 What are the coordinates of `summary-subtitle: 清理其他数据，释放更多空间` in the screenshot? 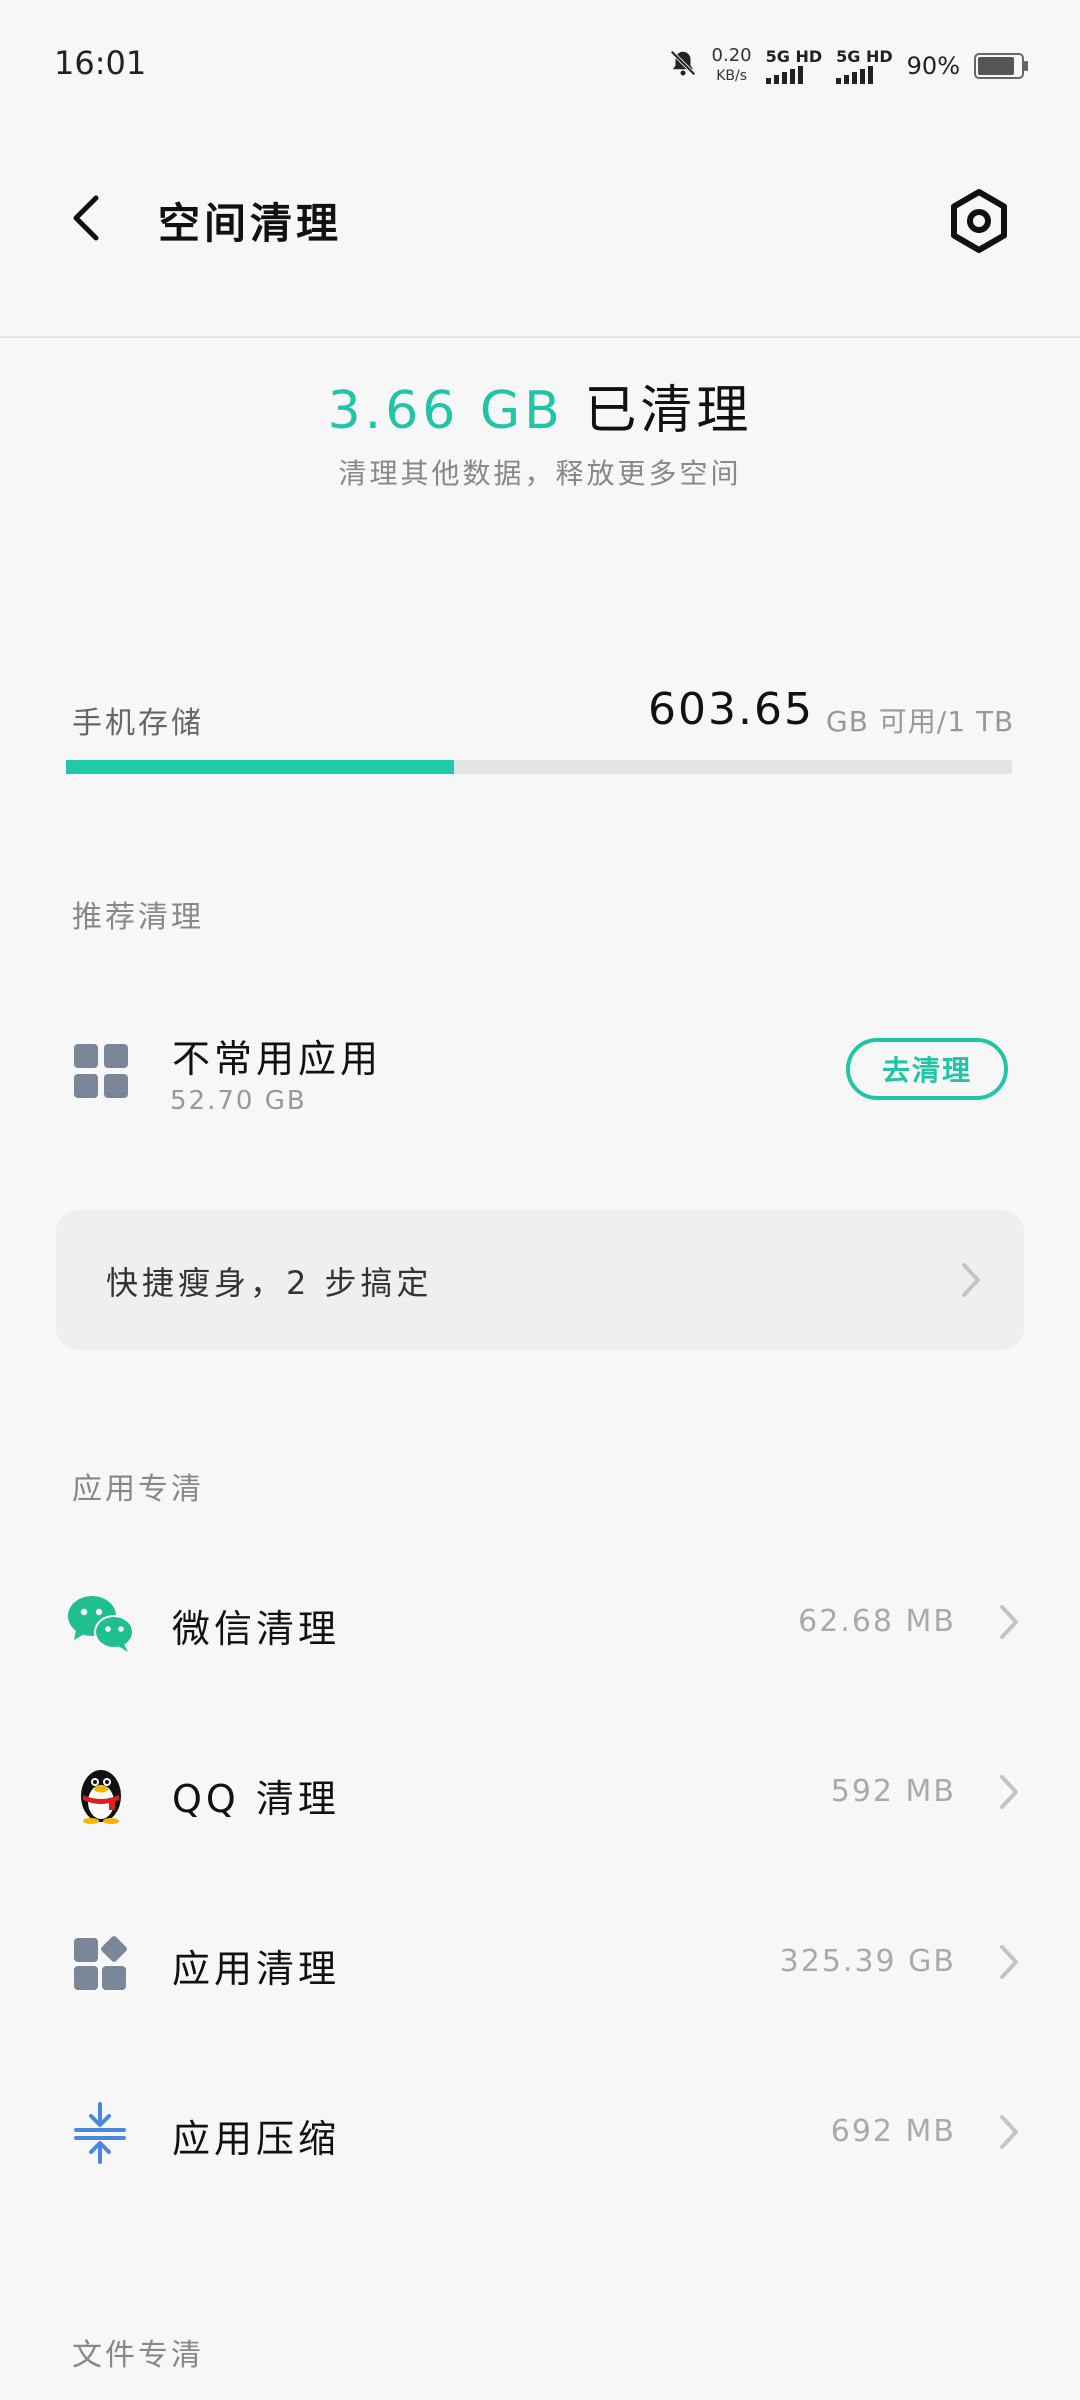 It's located at (540, 473).